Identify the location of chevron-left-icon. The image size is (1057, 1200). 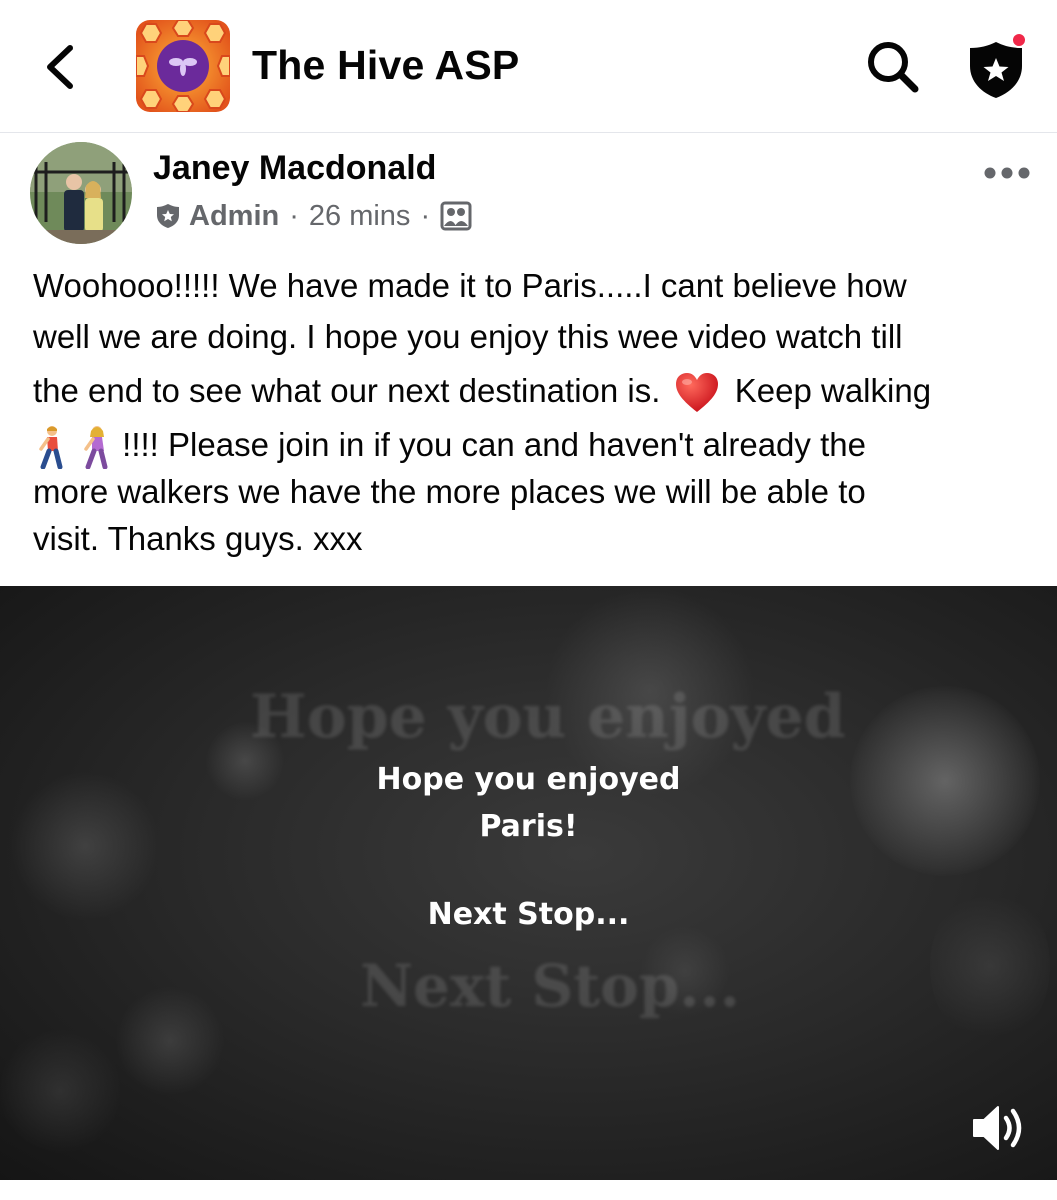
(60, 67).